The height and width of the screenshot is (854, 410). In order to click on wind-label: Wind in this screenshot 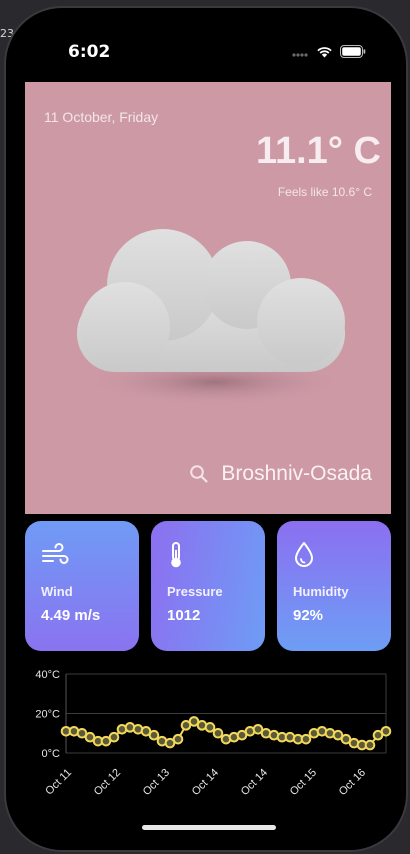, I will do `click(57, 591)`.